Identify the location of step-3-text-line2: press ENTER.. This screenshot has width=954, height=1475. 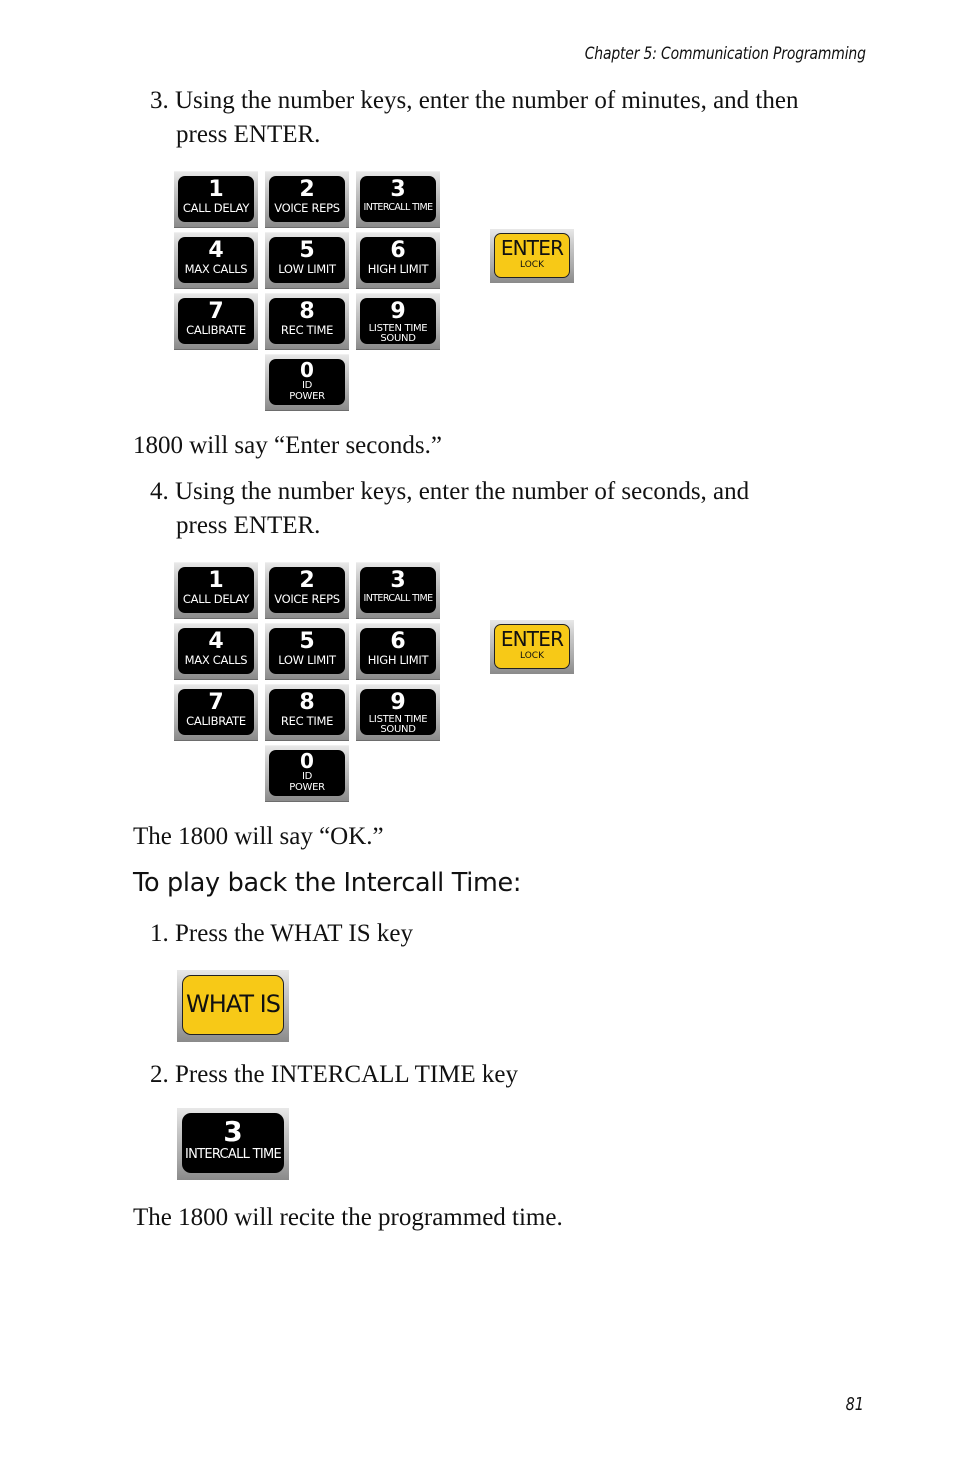
(248, 134).